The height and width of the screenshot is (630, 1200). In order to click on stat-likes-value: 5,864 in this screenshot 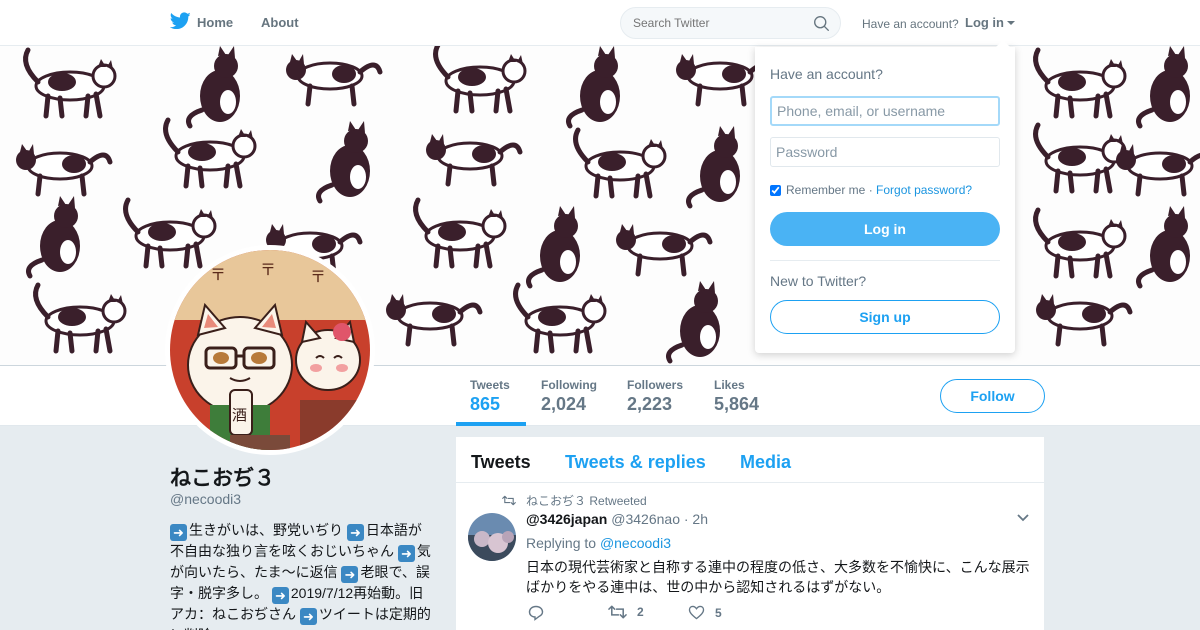, I will do `click(737, 404)`.